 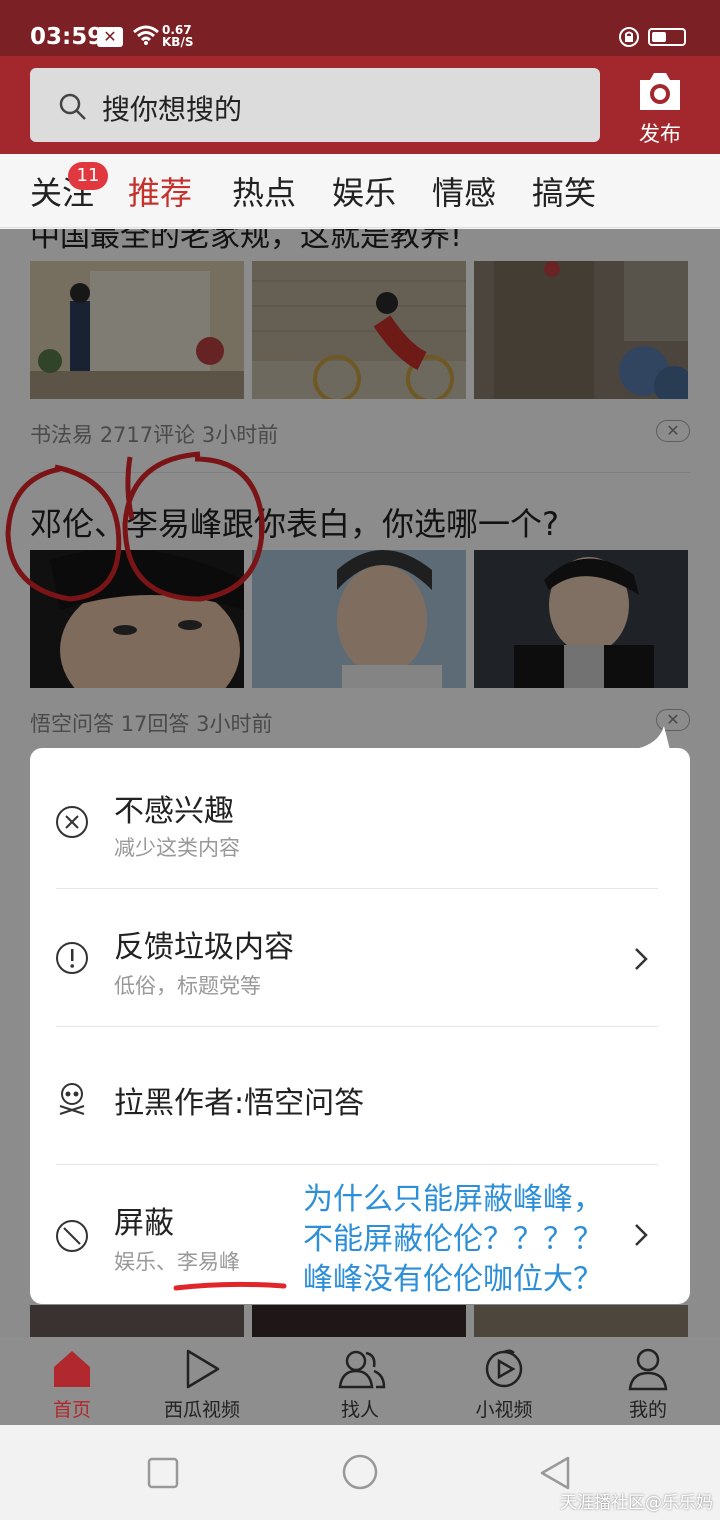 What do you see at coordinates (72, 1371) in the screenshot?
I see `home-icon` at bounding box center [72, 1371].